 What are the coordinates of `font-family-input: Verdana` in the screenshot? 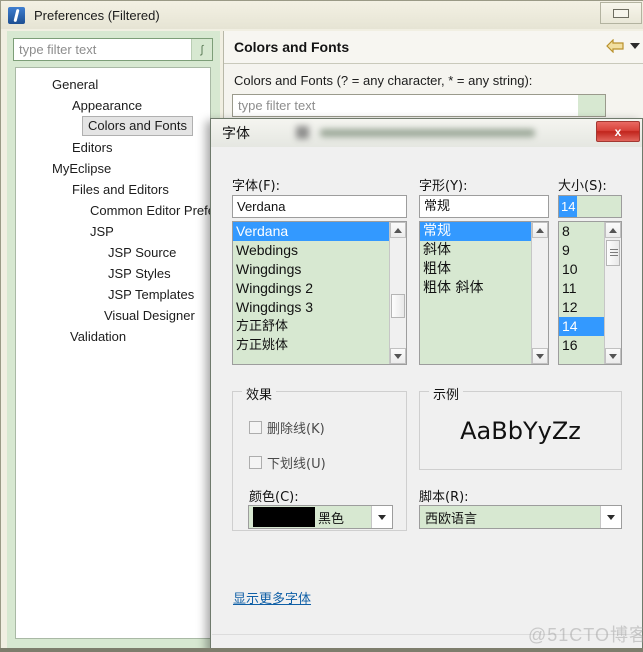 It's located at (319, 206).